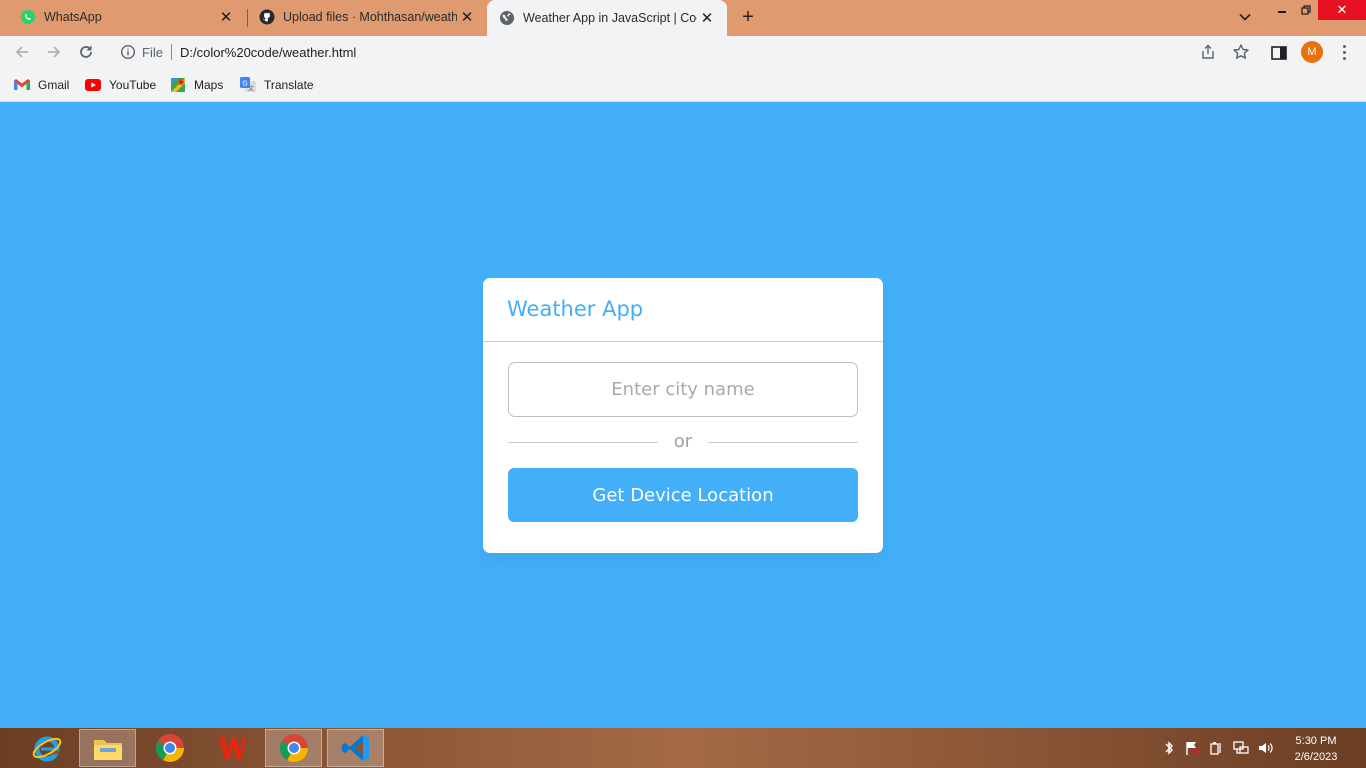 Image resolution: width=1366 pixels, height=768 pixels. Describe the element at coordinates (783, 442) in the screenshot. I see `separator-line-right` at that location.